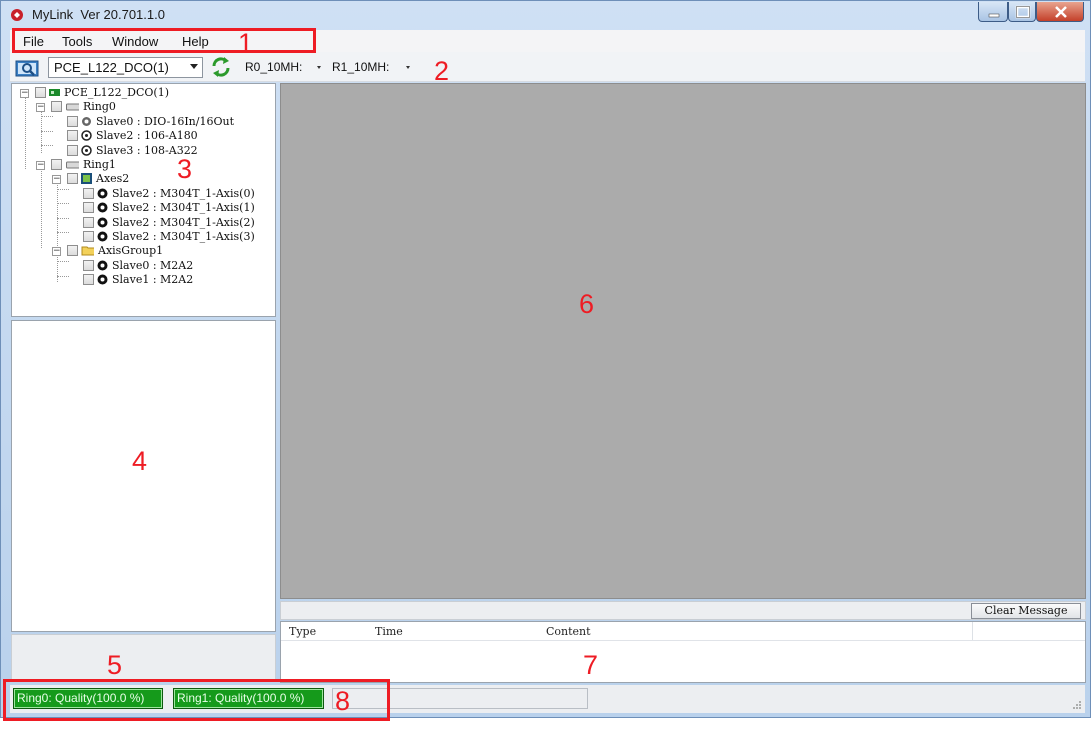 The height and width of the screenshot is (744, 1091). I want to click on device-select-value: PCE_L122_DCO(1), so click(111, 67).